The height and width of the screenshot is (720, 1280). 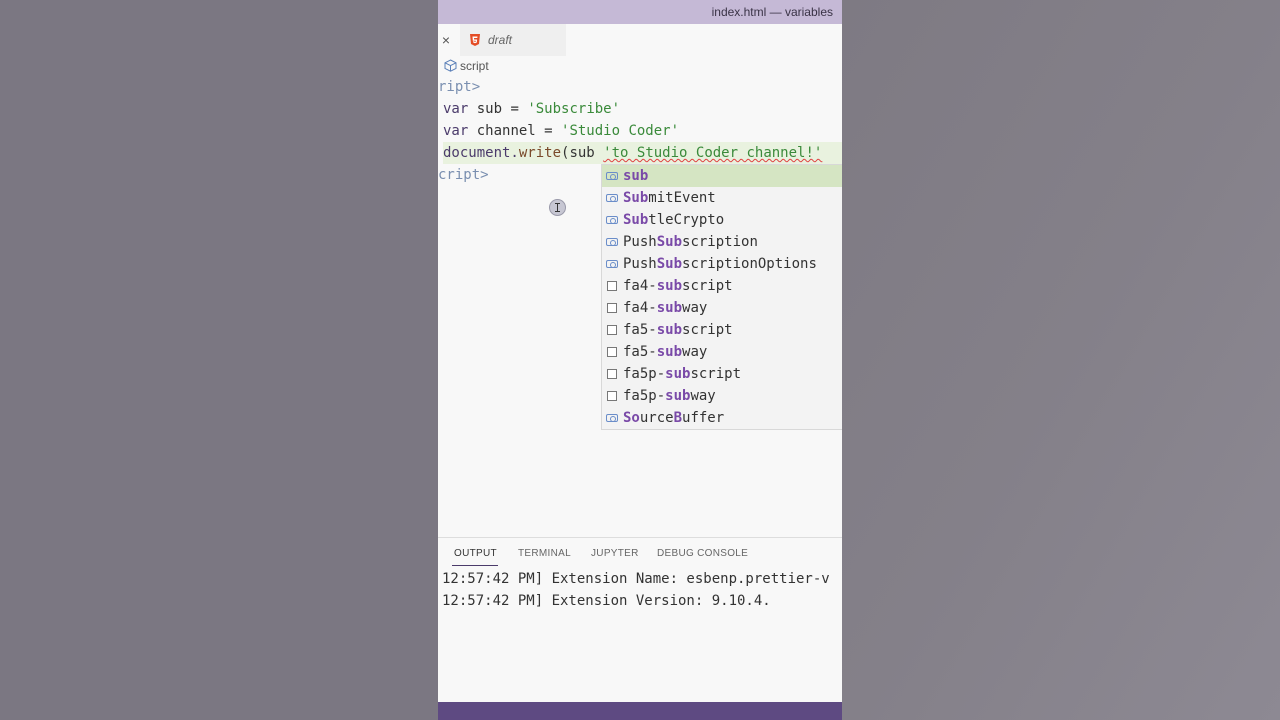 I want to click on function-name: write, so click(x=540, y=153).